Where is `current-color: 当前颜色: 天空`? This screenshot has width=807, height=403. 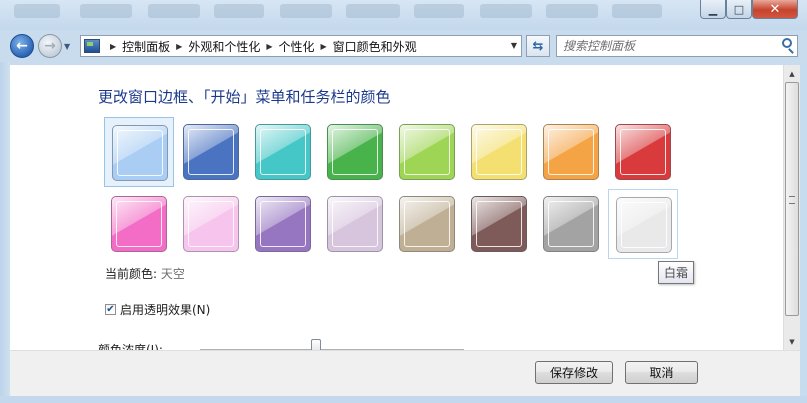
current-color: 当前颜色: 天空 is located at coordinates (145, 273).